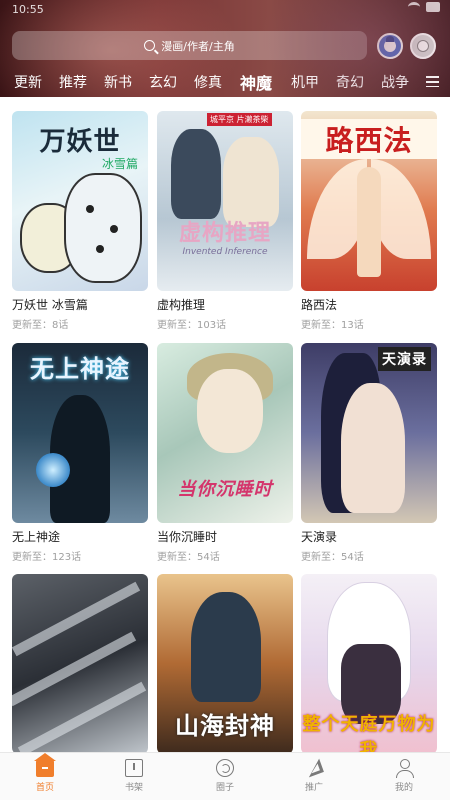 This screenshot has width=450, height=800. I want to click on cover-title: 当你沉睡时, so click(225, 489).